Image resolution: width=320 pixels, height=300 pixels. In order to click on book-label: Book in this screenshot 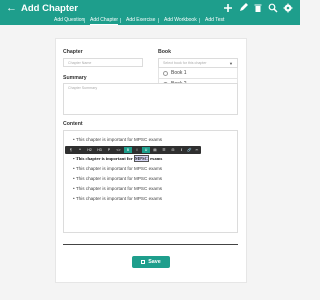, I will do `click(164, 52)`.